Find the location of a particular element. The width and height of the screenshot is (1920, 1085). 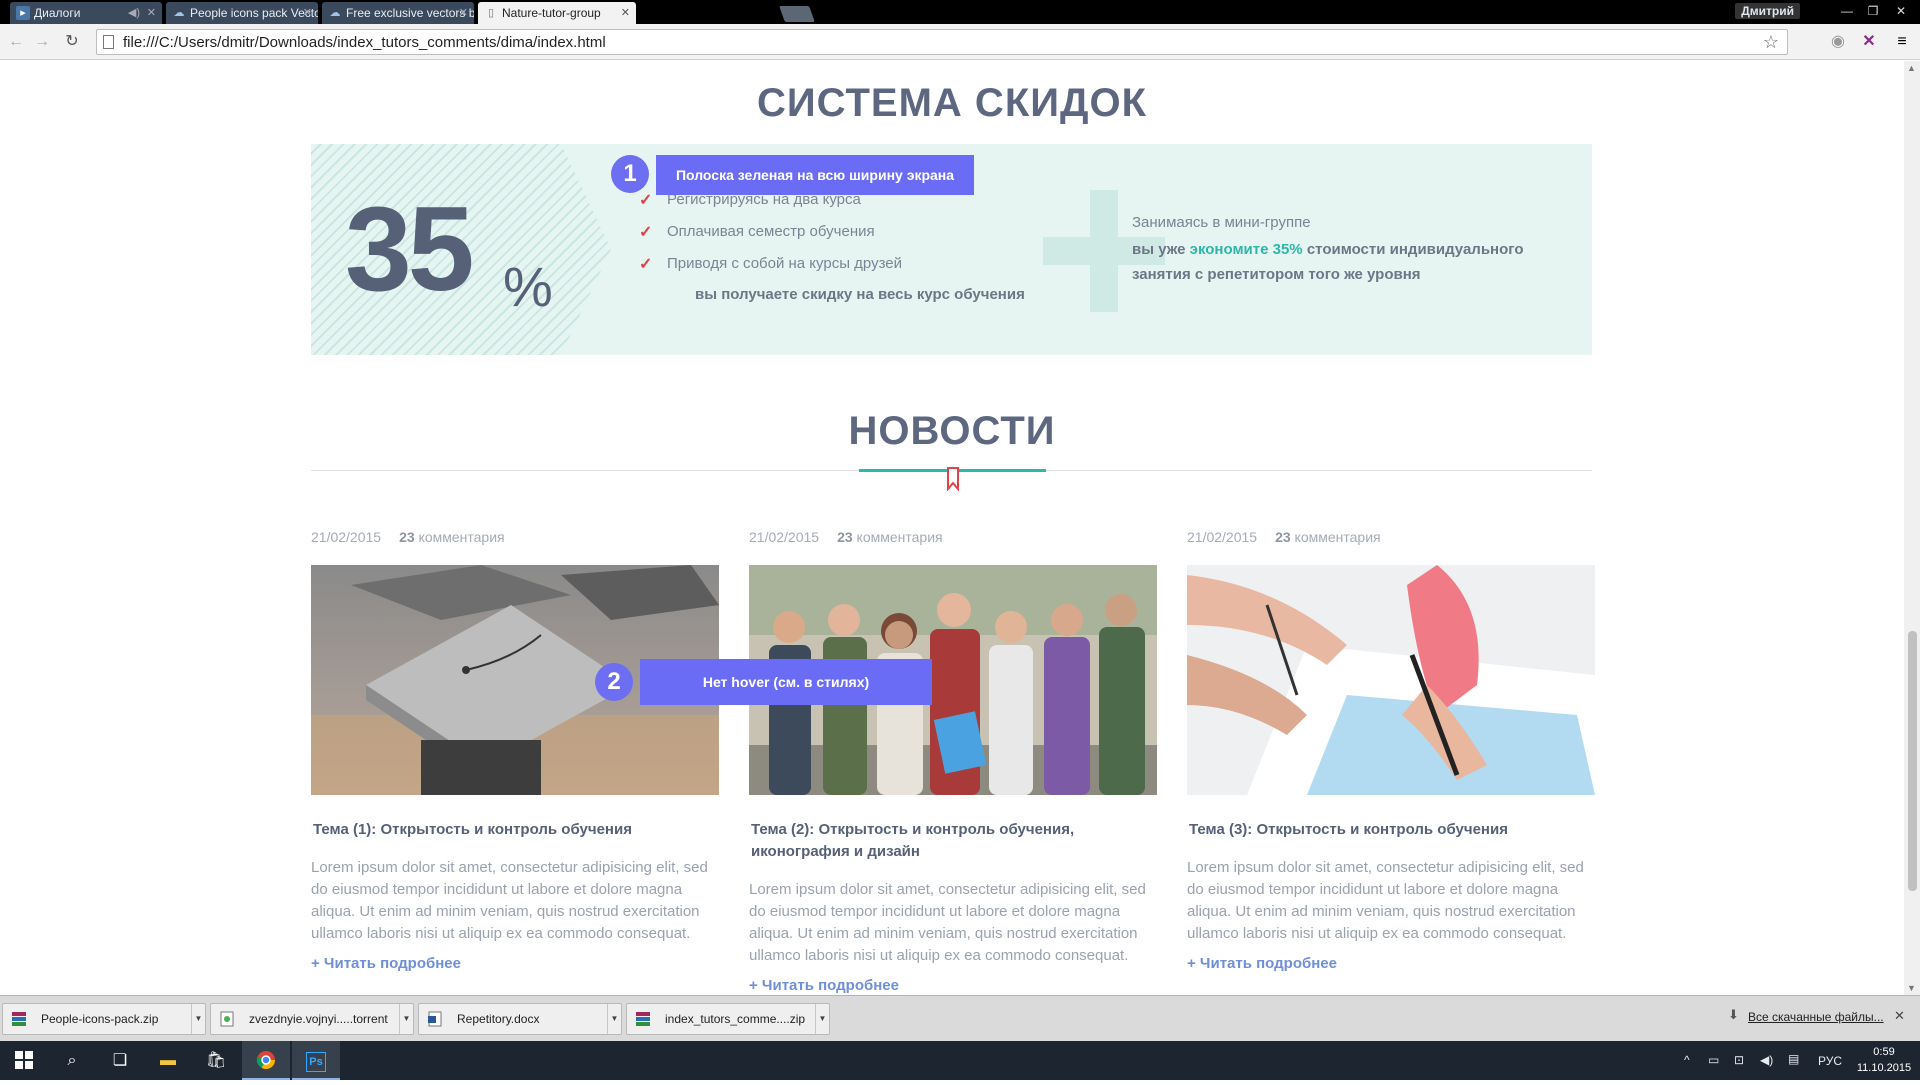

winrar-icon is located at coordinates (643, 1019).